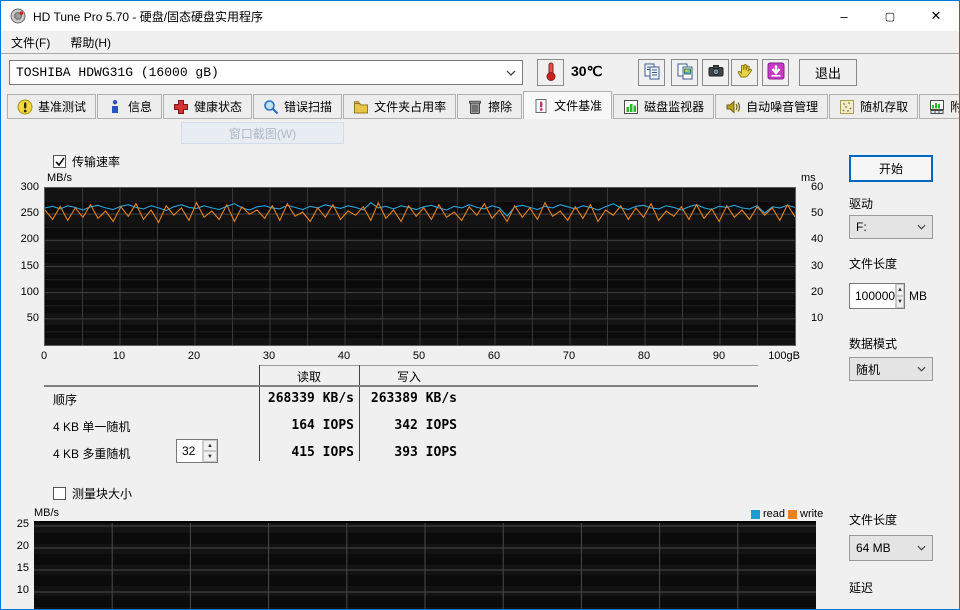  I want to click on download-icon, so click(776, 72).